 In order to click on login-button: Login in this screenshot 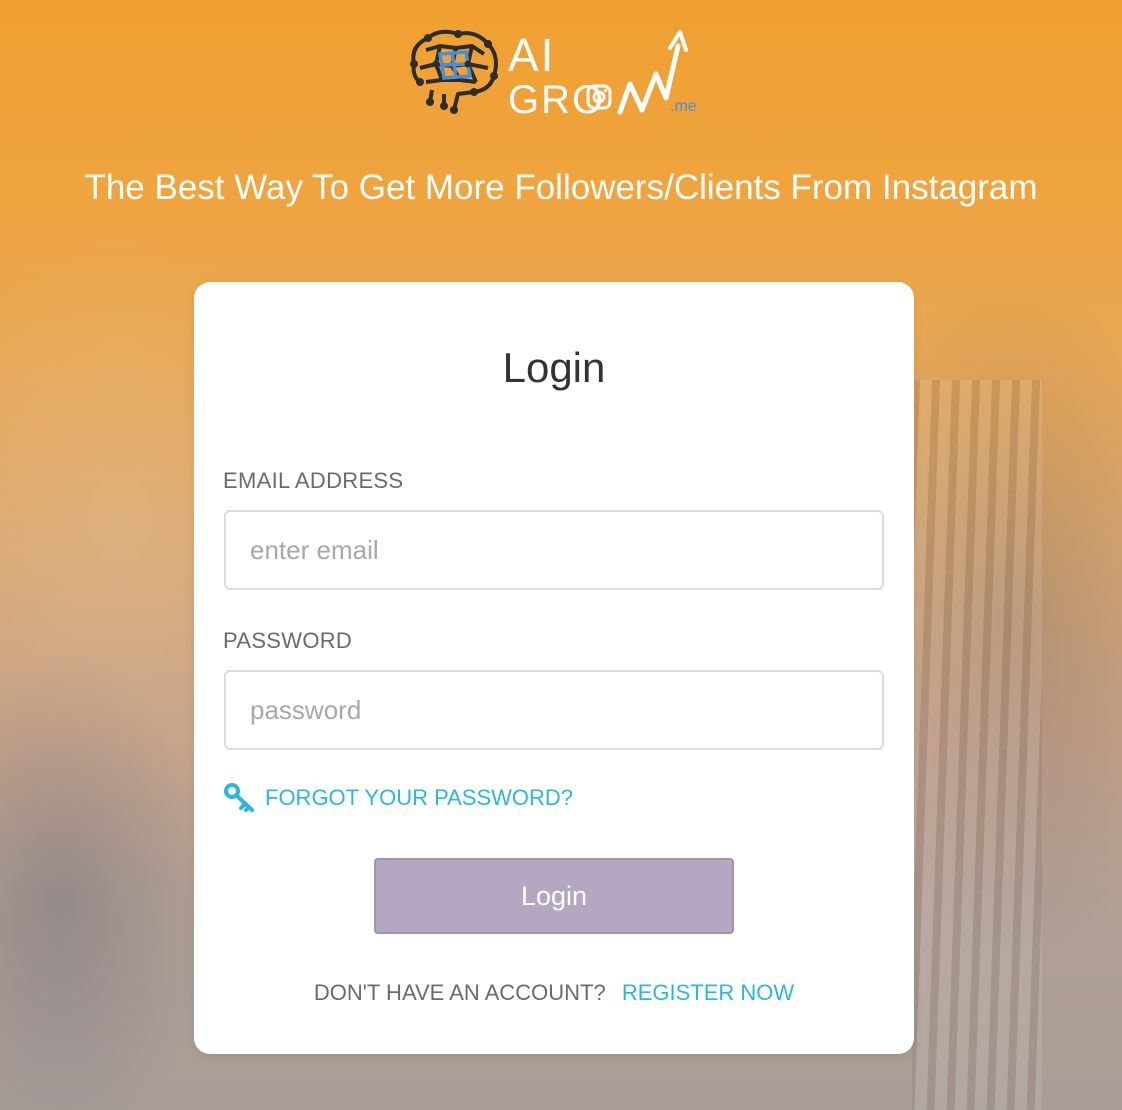, I will do `click(554, 896)`.